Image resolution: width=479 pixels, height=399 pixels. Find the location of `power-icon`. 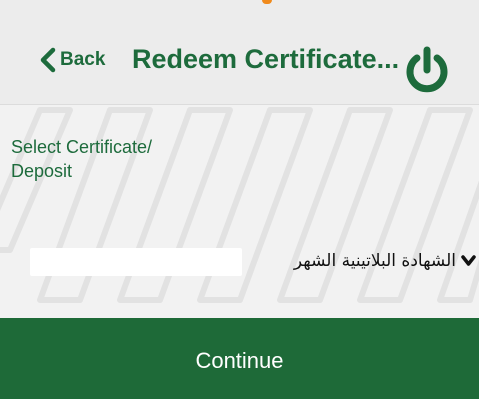

power-icon is located at coordinates (427, 71).